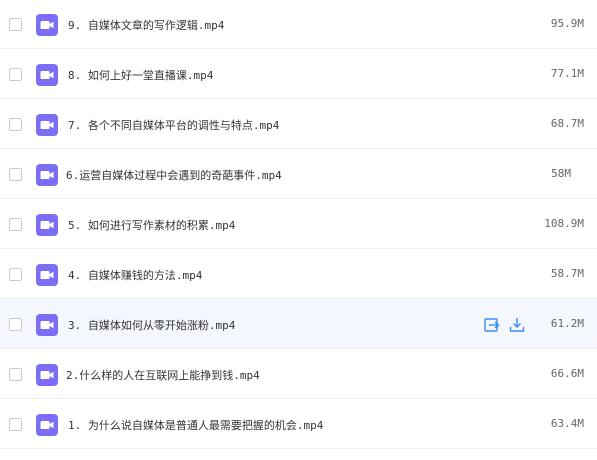 The width and height of the screenshot is (597, 460). Describe the element at coordinates (298, 74) in the screenshot. I see `file-row: 8. 如何上好一堂直播课.mp4 77.1M` at that location.